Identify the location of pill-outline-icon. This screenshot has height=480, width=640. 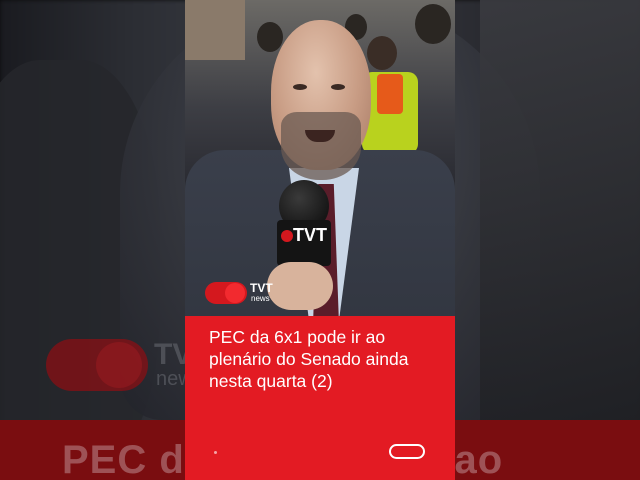
(407, 451).